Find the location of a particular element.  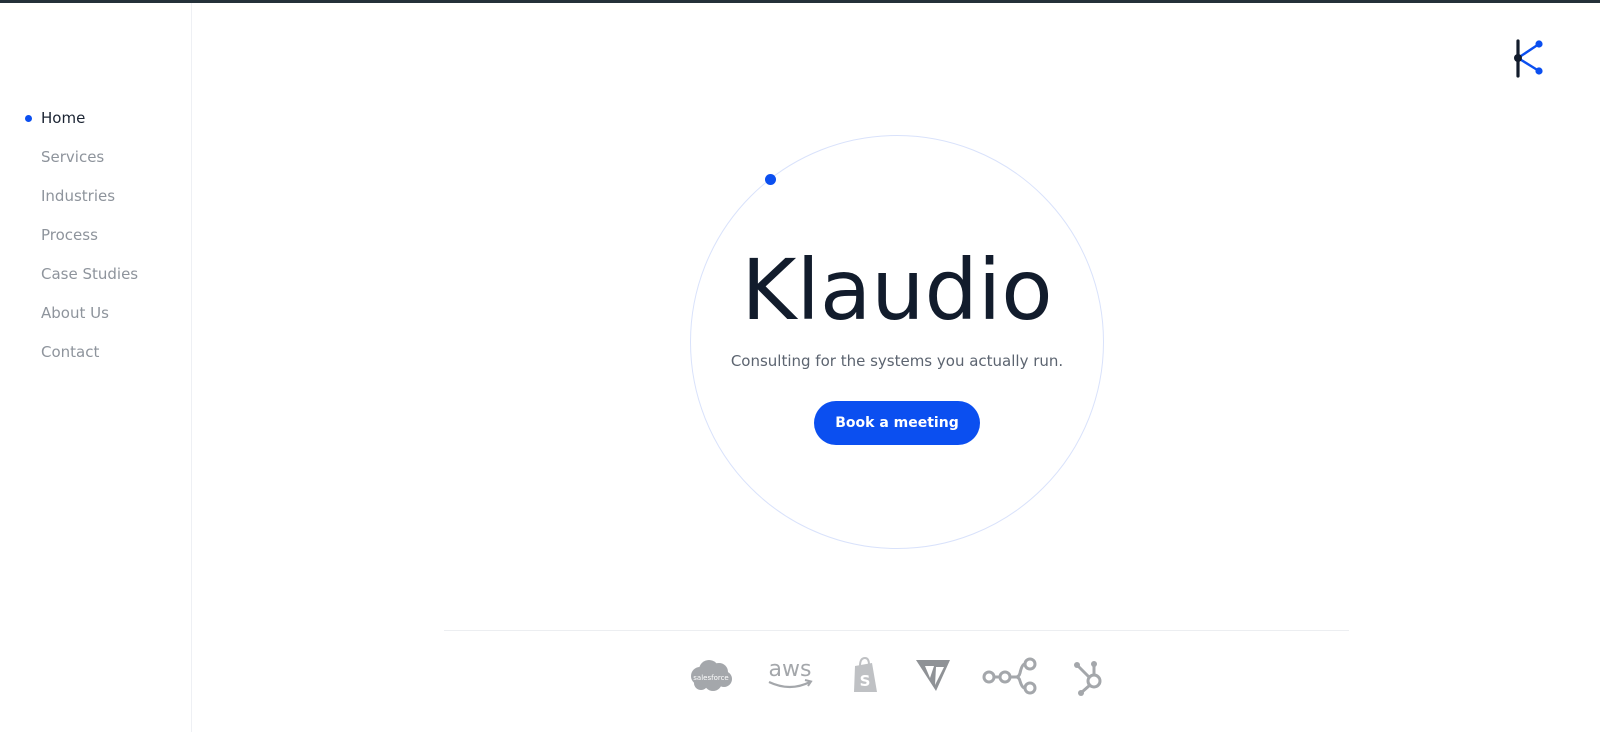

salesforce-icon: salesforce is located at coordinates (711, 677).